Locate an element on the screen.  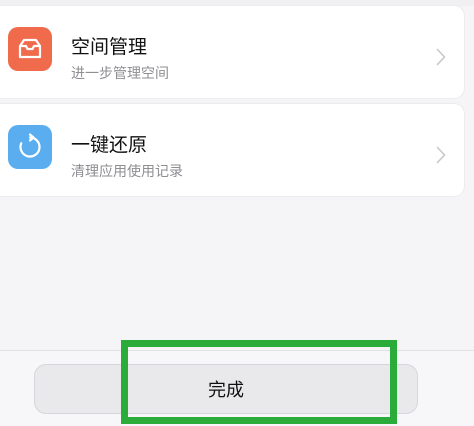
item-subtitle: 清理应用使用记录 is located at coordinates (127, 172).